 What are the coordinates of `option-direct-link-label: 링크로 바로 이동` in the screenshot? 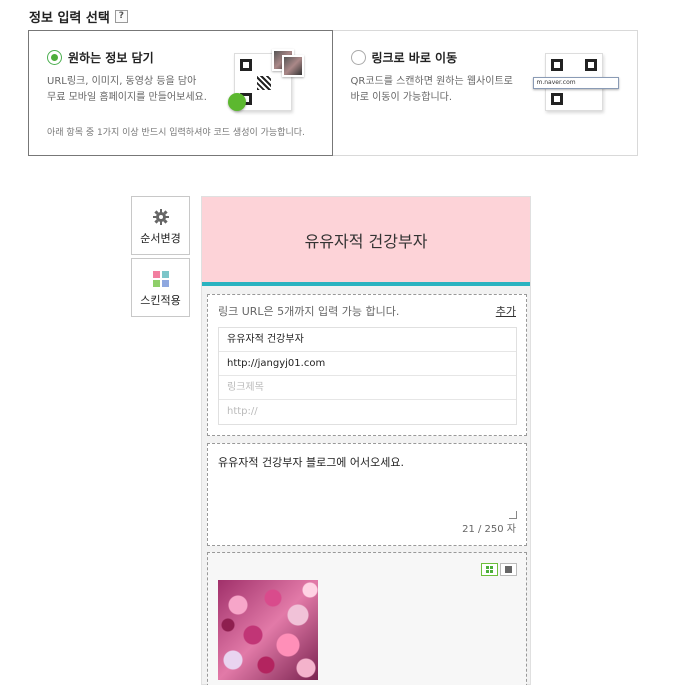 It's located at (414, 58).